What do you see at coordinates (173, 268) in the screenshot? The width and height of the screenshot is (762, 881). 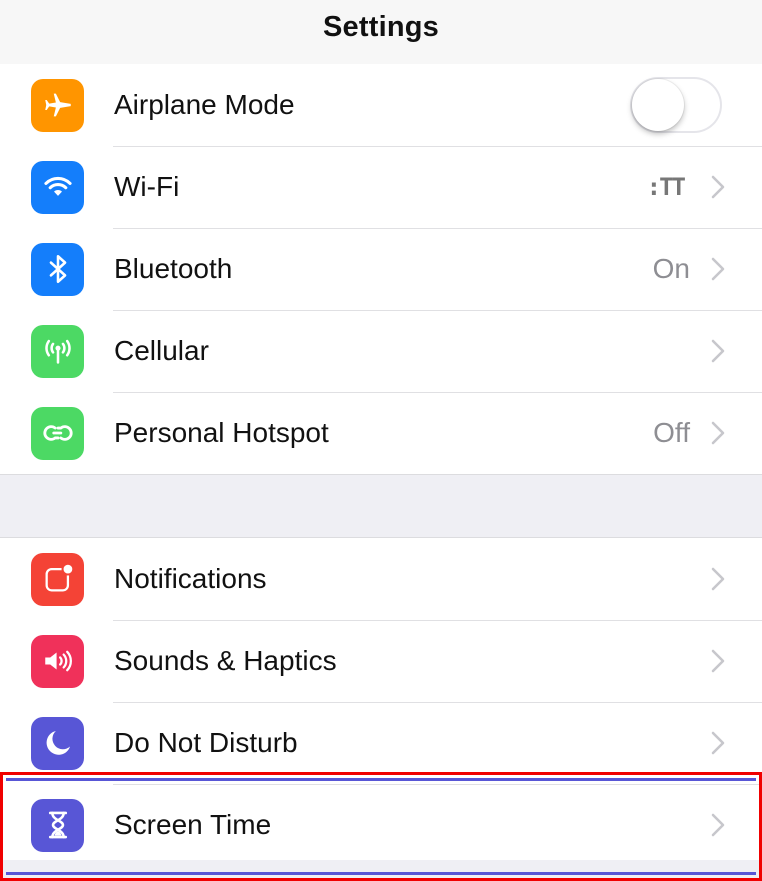 I see `row-label: Bluetooth` at bounding box center [173, 268].